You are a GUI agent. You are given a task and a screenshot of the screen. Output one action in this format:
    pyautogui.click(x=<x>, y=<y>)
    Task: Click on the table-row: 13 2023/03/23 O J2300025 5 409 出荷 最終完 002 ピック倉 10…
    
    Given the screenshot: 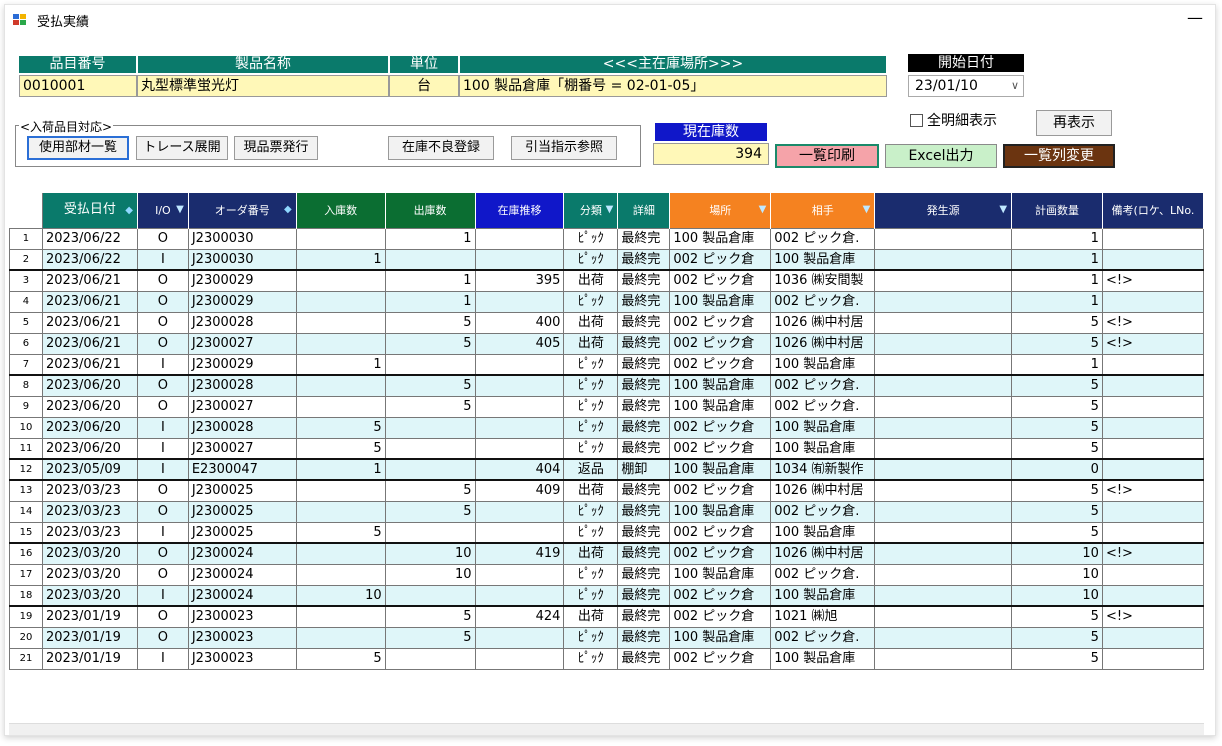 What is the action you would take?
    pyautogui.click(x=606, y=490)
    